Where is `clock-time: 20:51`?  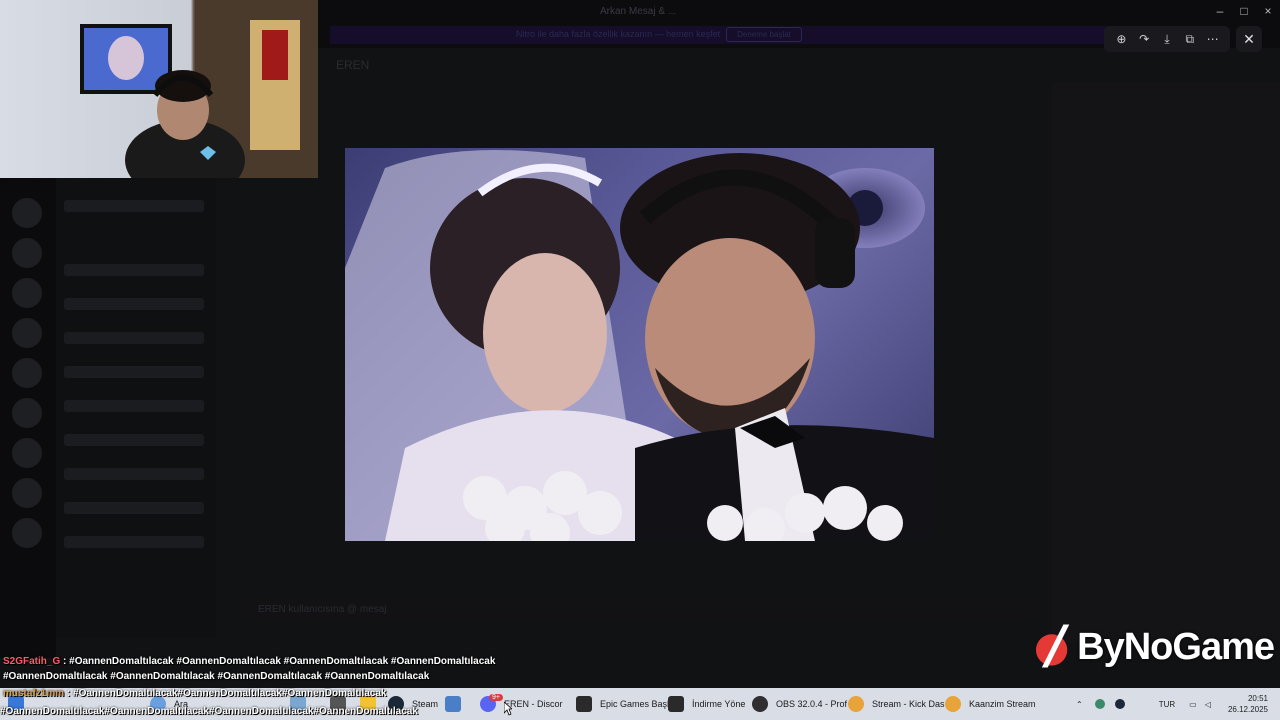
clock-time: 20:51 is located at coordinates (1257, 698).